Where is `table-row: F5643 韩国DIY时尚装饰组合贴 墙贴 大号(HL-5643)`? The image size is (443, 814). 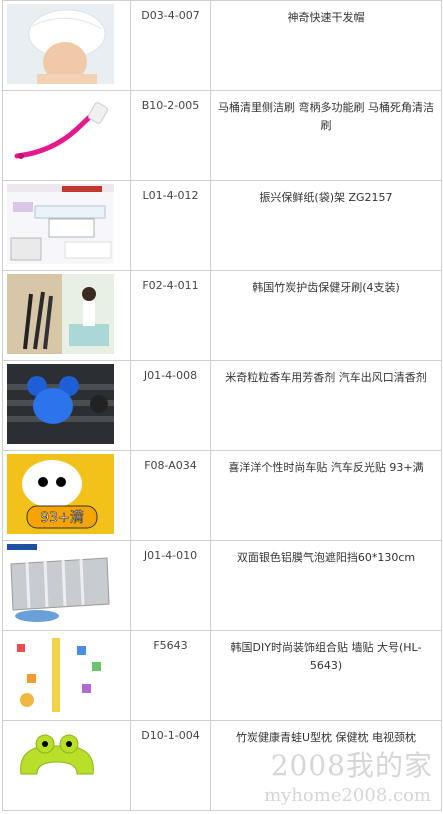
table-row: F5643 韩国DIY时尚装饰组合贴 墙贴 大号(HL-5643) is located at coordinates (222, 675).